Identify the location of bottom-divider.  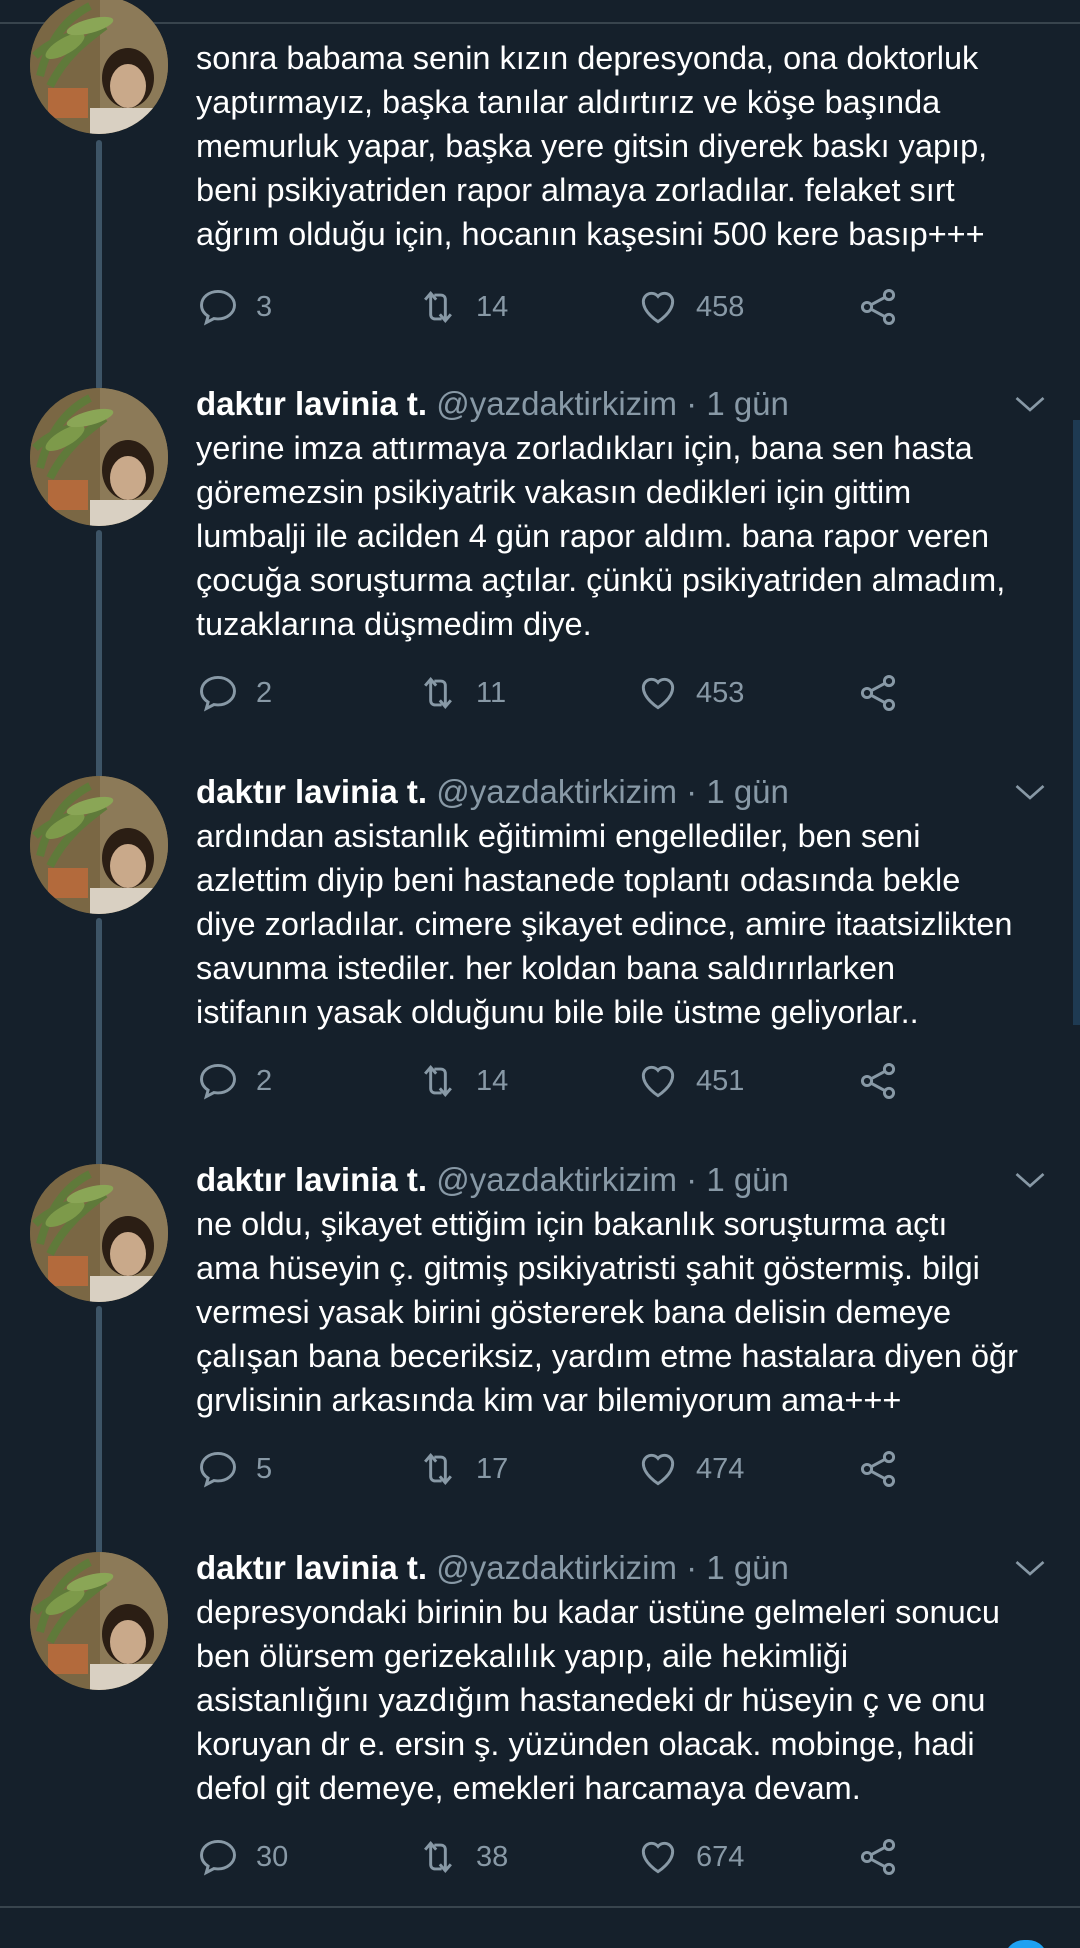
(540, 1907).